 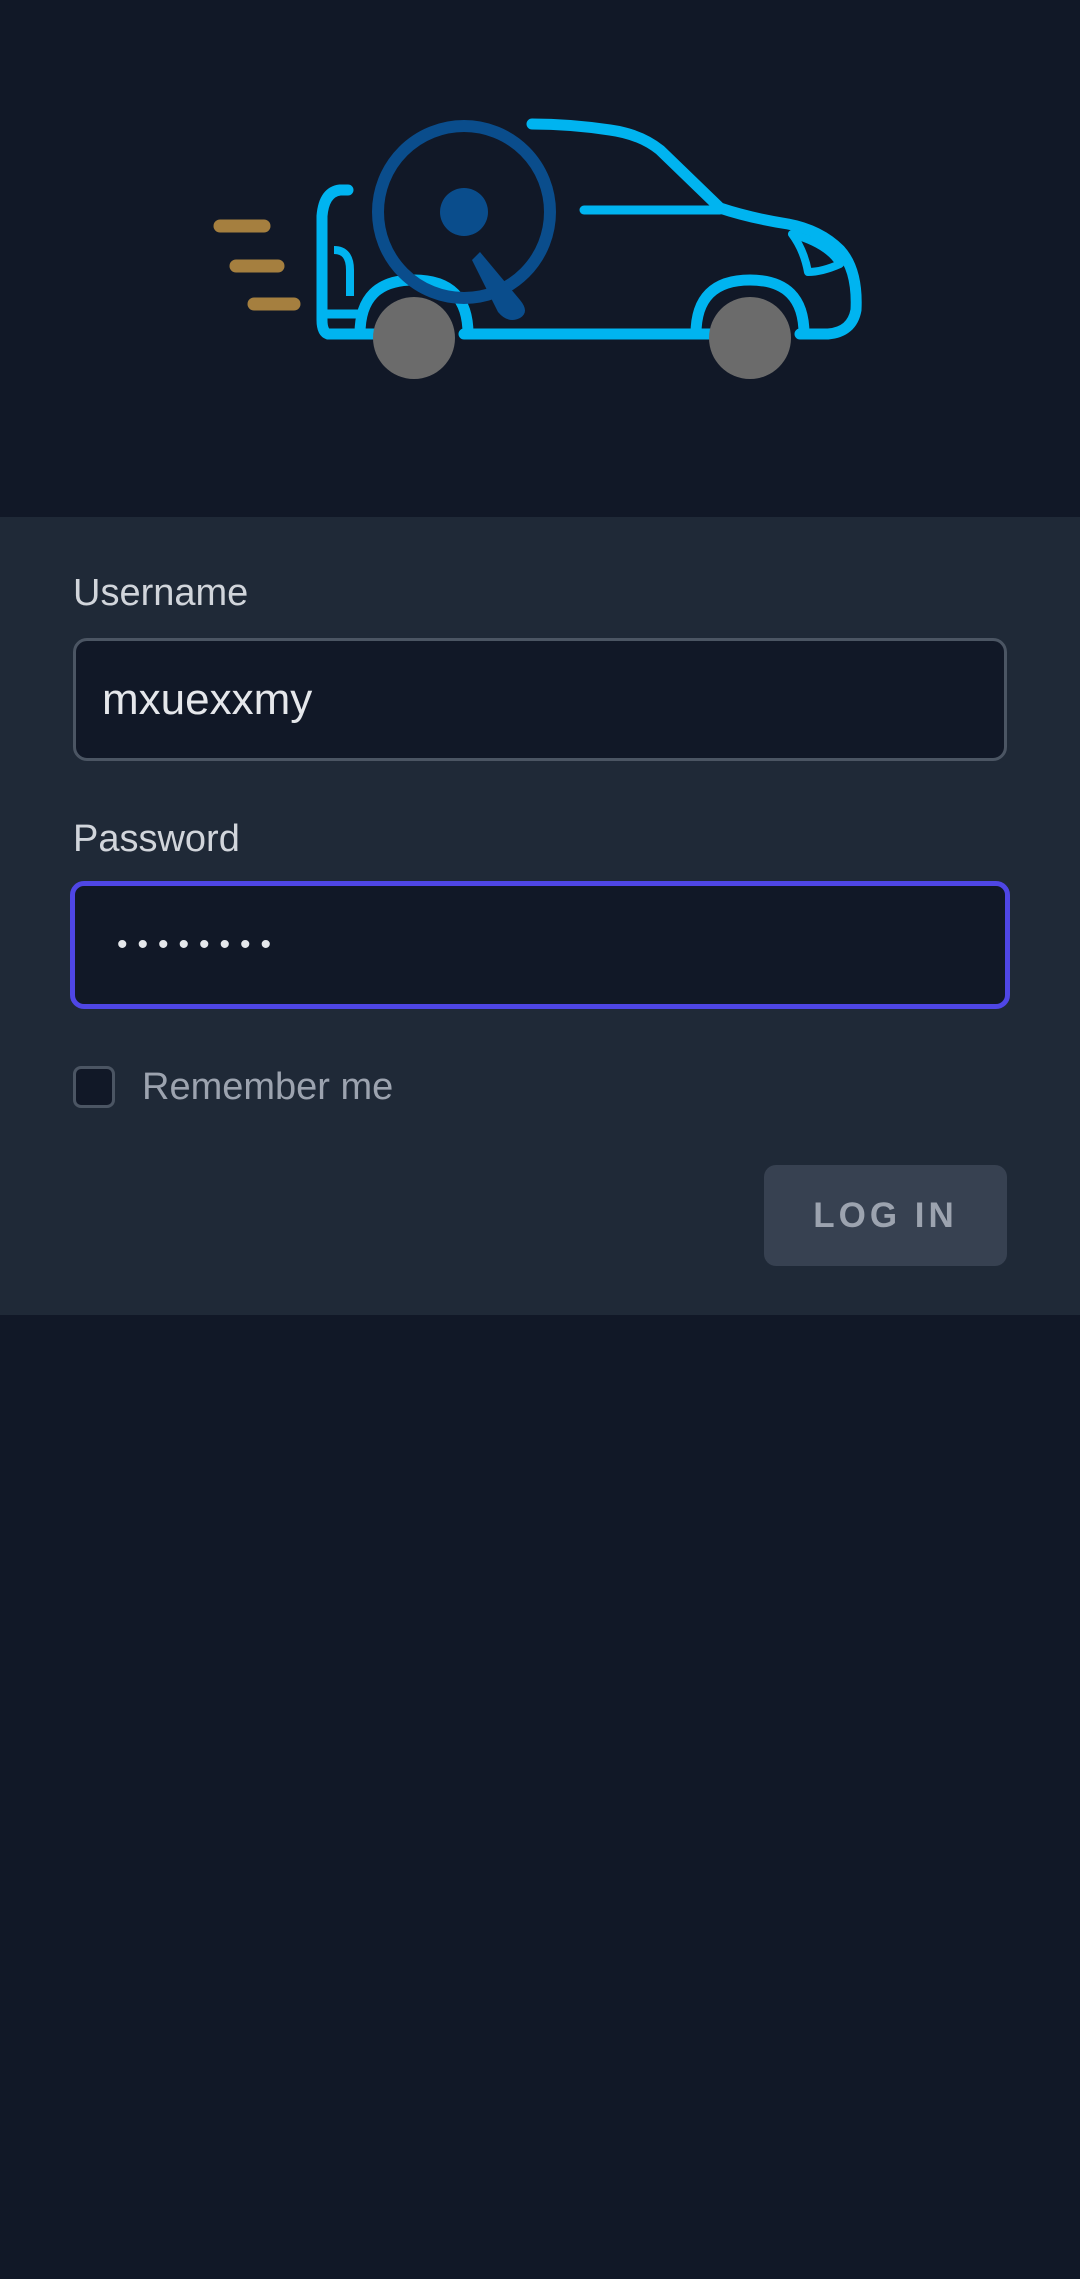 I want to click on remember-me-checkbox, so click(x=94, y=1087).